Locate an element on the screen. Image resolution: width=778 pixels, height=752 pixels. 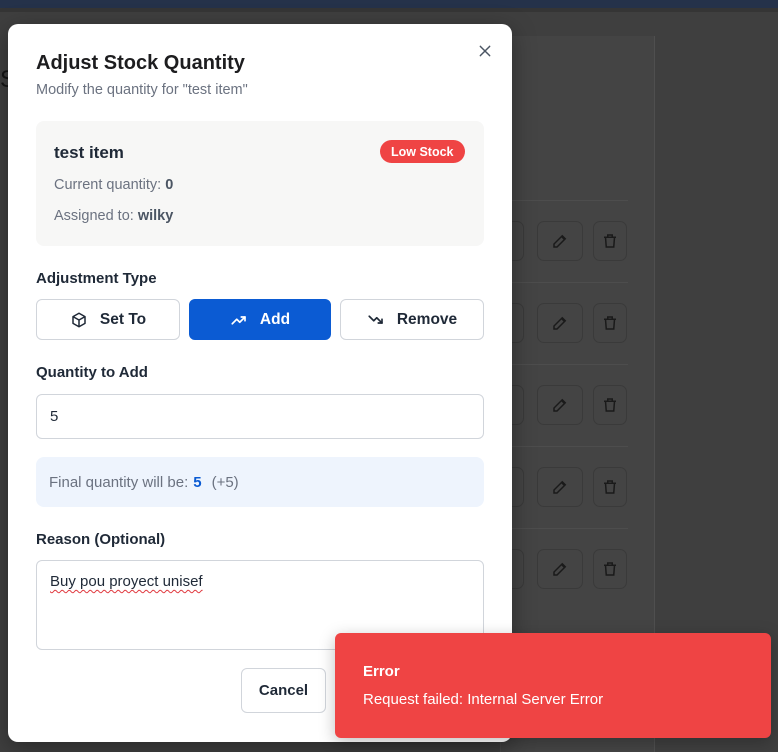
adjustment-set-to-label: Set To is located at coordinates (123, 319).